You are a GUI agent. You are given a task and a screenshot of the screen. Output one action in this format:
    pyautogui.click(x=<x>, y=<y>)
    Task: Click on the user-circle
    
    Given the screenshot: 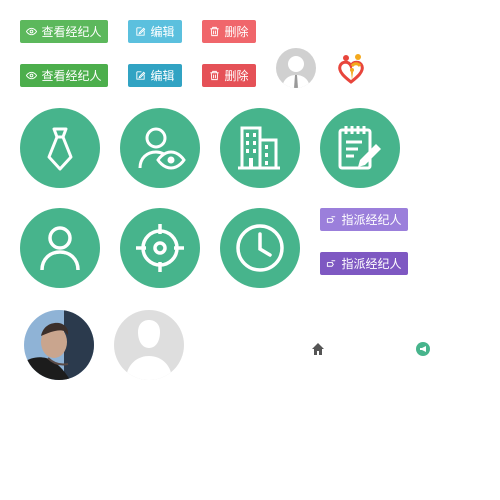 What is the action you would take?
    pyautogui.click(x=60, y=248)
    